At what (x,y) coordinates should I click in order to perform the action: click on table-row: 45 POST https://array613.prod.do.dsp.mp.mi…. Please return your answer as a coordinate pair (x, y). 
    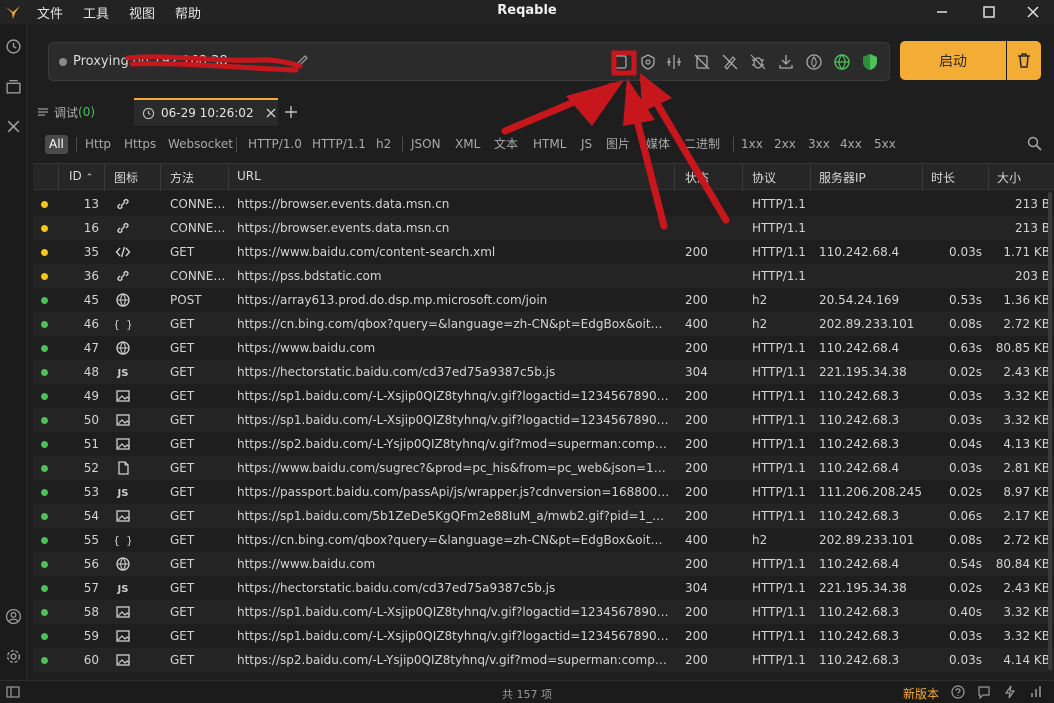
    Looking at the image, I should click on (543, 300).